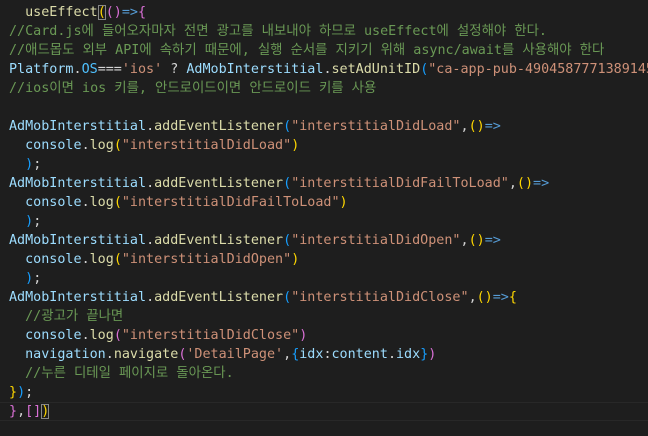  Describe the element at coordinates (193, 88) in the screenshot. I see `code-token: //ios이면 ios 키를, 안드로이드이면 안드로이드 키를 사용` at that location.